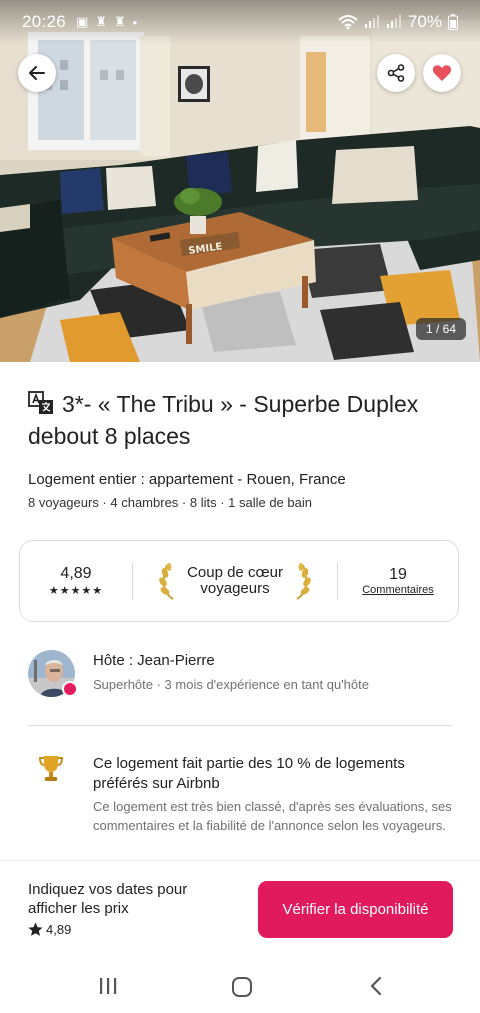  I want to click on translate-icon, so click(41, 403).